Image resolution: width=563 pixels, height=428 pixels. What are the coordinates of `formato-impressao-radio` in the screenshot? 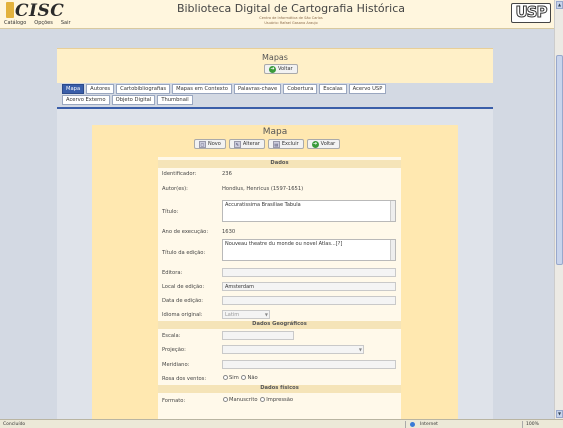 It's located at (263, 399).